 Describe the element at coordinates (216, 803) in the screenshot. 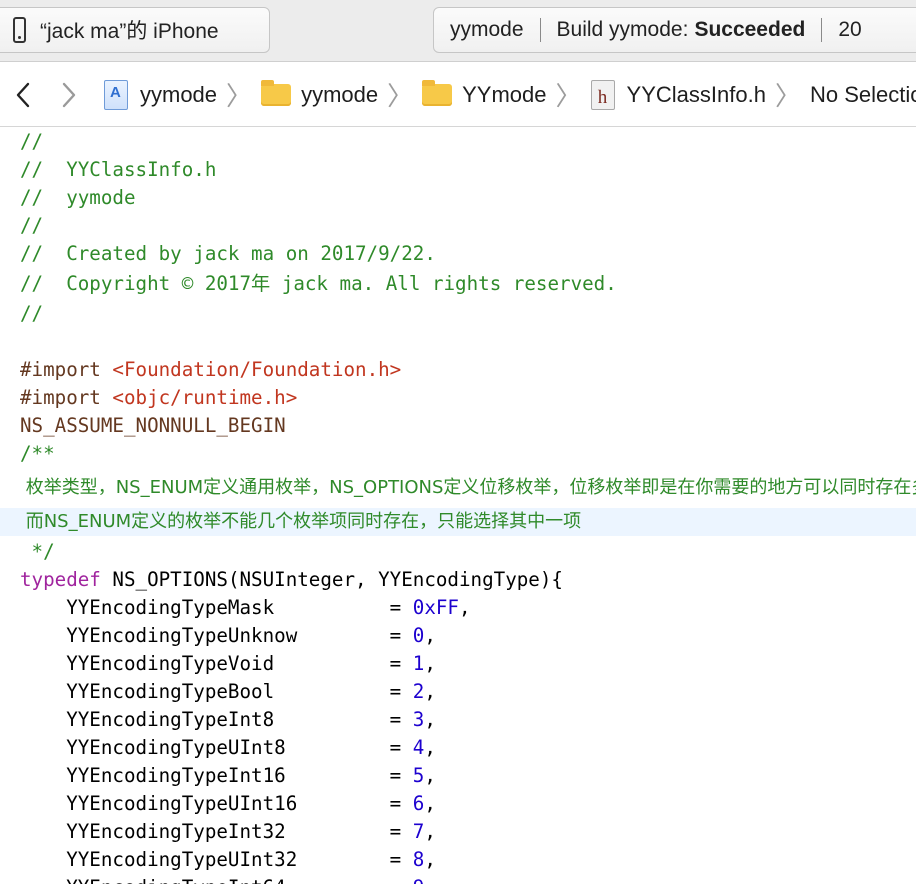

I see `code-token-plain: YYEncodingTypeUInt16 =` at that location.